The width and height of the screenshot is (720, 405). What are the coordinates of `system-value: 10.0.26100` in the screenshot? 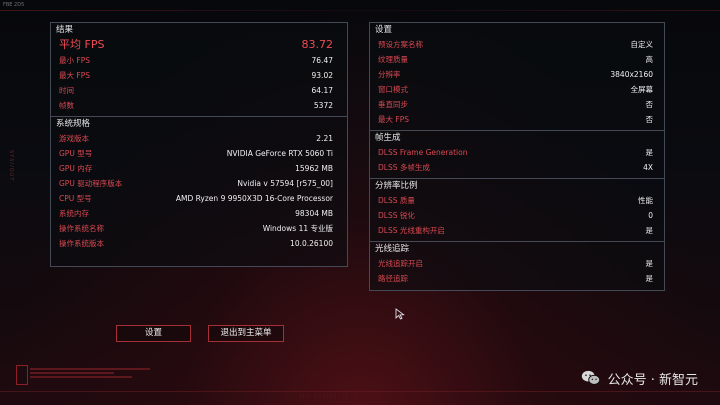 It's located at (311, 243).